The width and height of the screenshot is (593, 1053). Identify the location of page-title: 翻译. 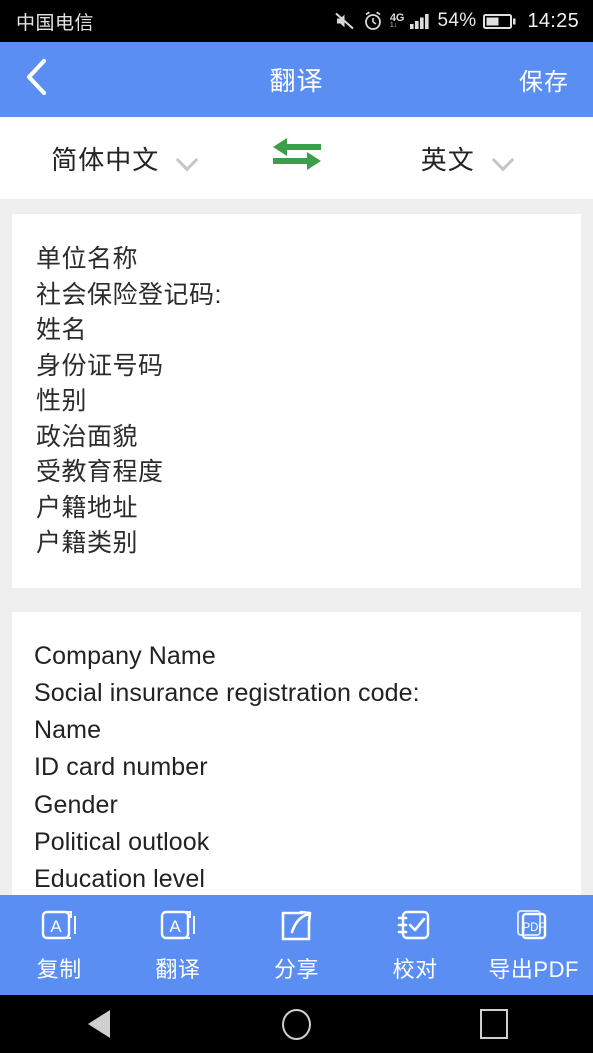
(296, 81).